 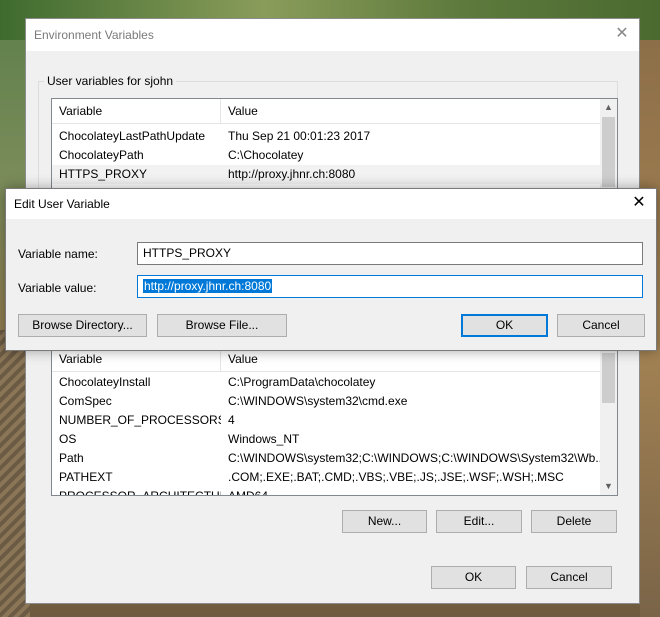 What do you see at coordinates (266, 155) in the screenshot?
I see `variable-value: C:\Chocolatey` at bounding box center [266, 155].